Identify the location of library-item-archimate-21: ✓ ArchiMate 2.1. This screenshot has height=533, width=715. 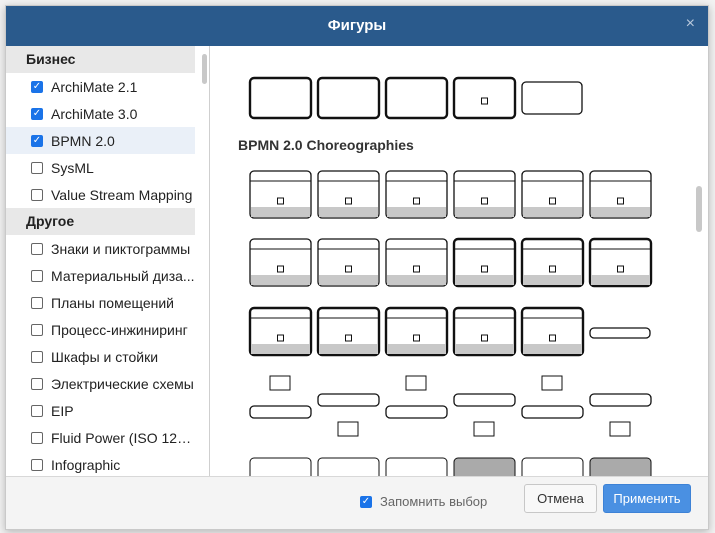
(100, 86).